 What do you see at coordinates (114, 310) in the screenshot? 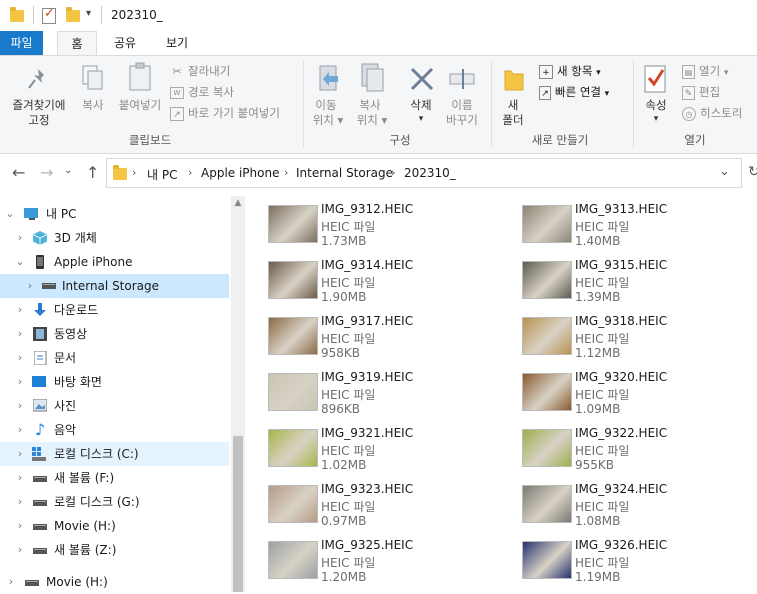
I see `nav-item-downloads: › 다운로드` at bounding box center [114, 310].